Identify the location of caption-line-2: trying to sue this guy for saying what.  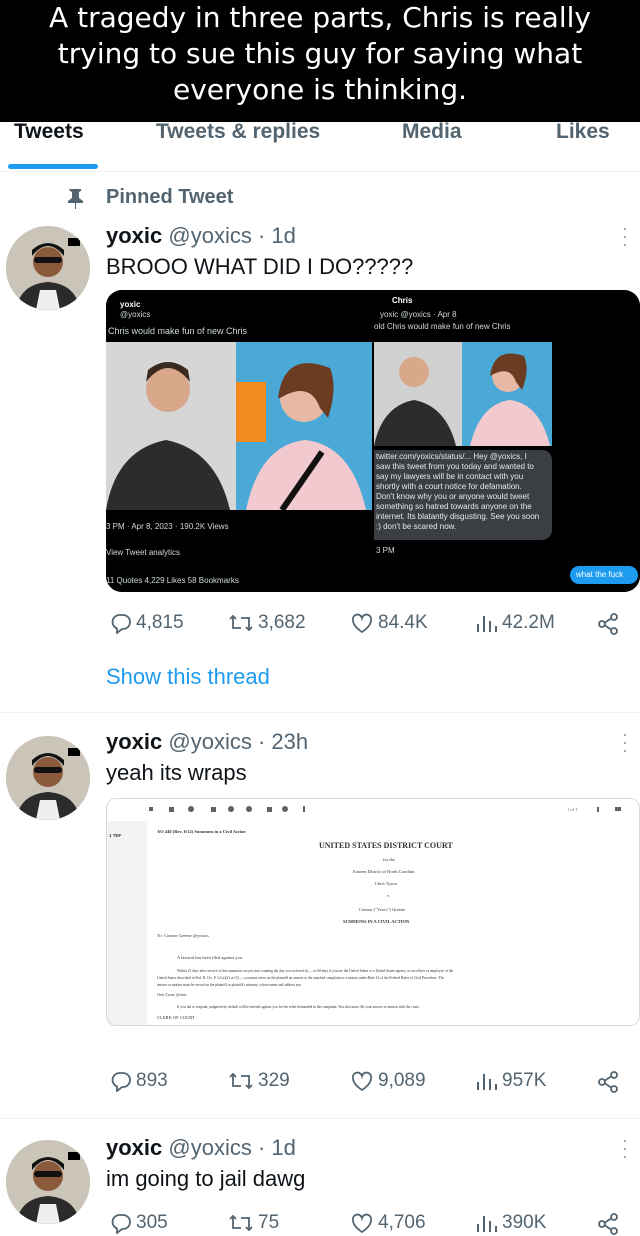
(320, 53).